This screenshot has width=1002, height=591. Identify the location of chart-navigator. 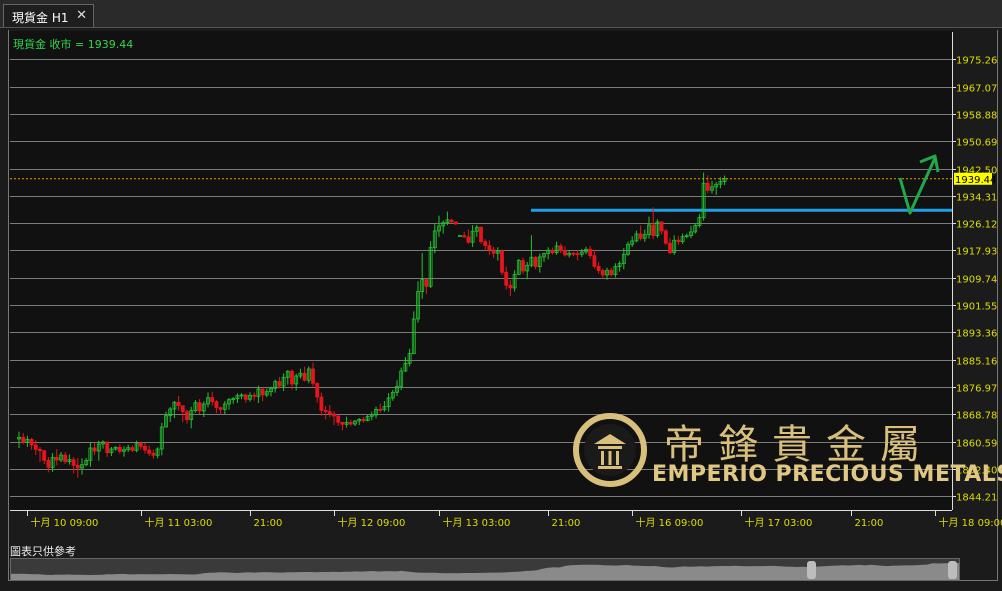
(485, 569).